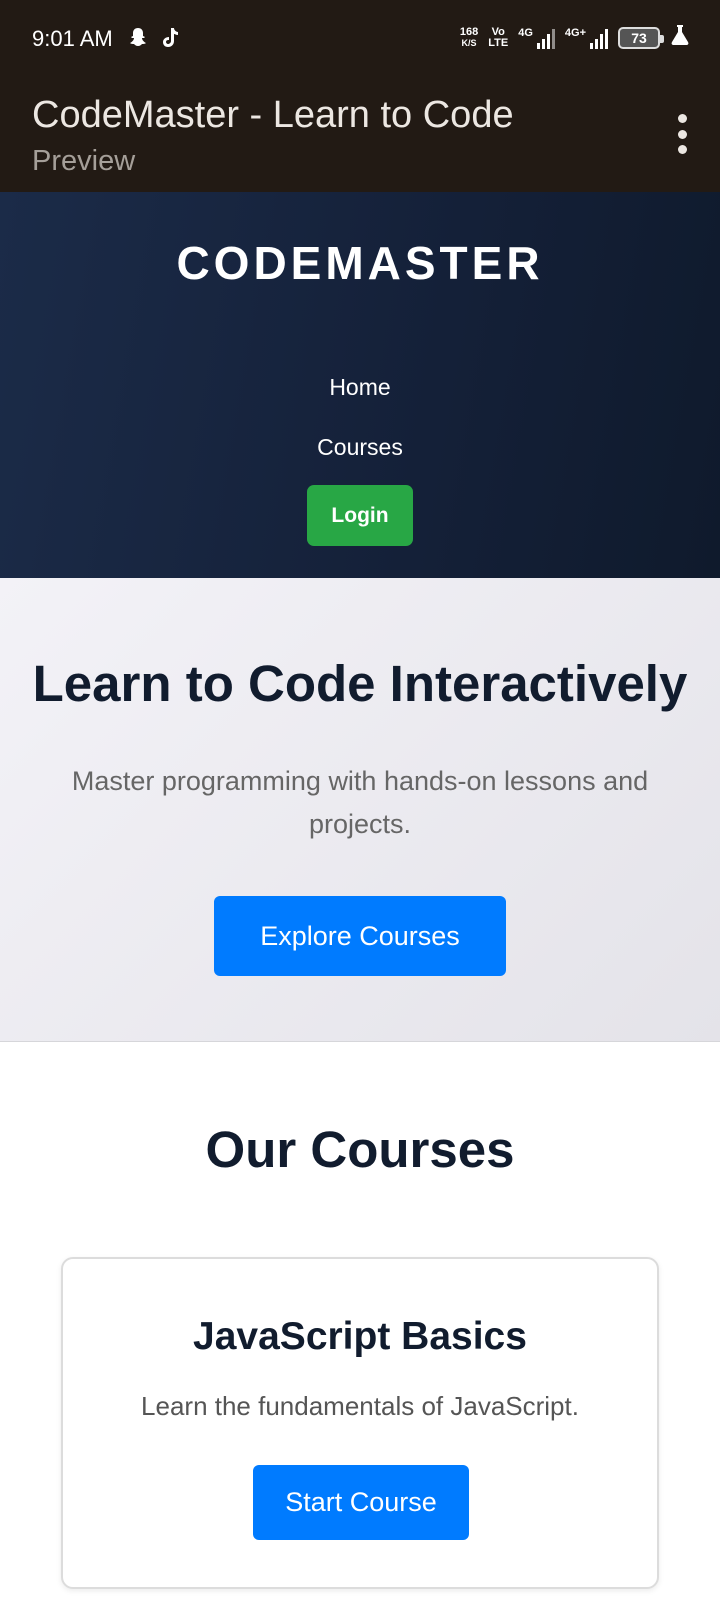 This screenshot has width=720, height=1612. I want to click on net-speed: 168 K/S, so click(469, 38).